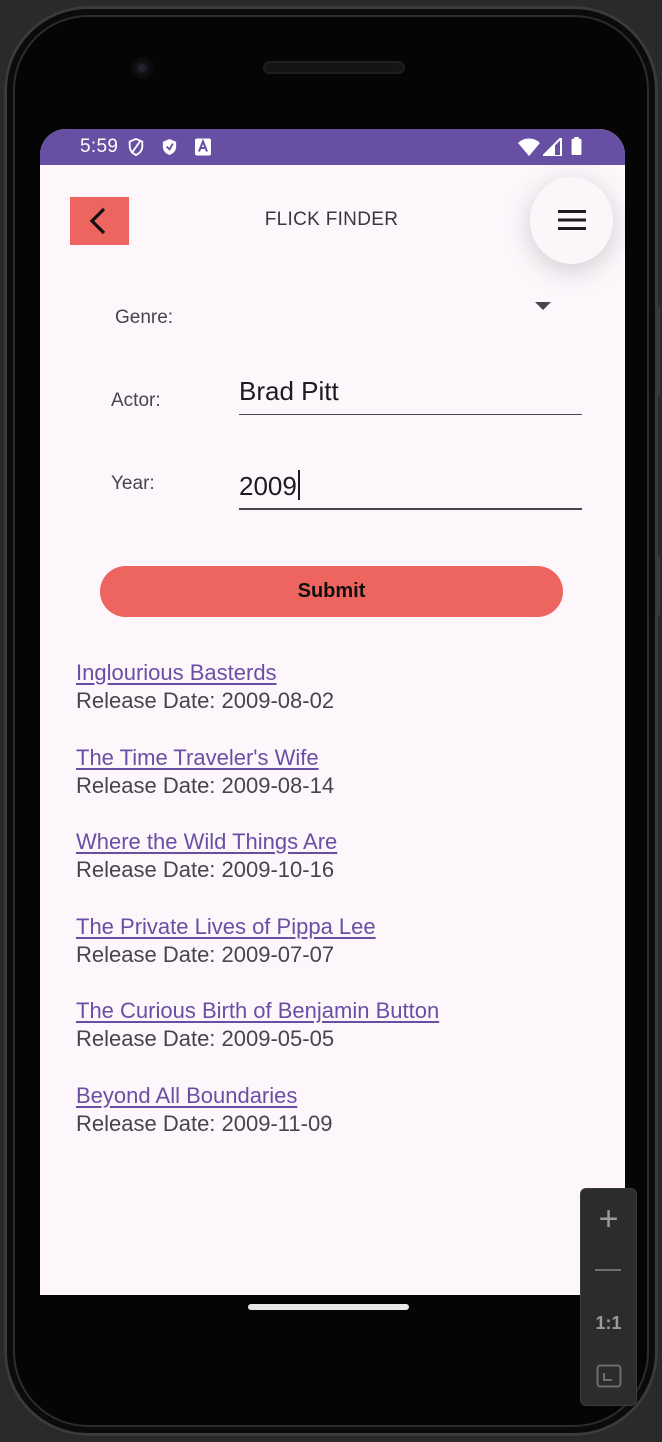  Describe the element at coordinates (205, 1038) in the screenshot. I see `release-date: Release Date: 2009-05-05` at that location.